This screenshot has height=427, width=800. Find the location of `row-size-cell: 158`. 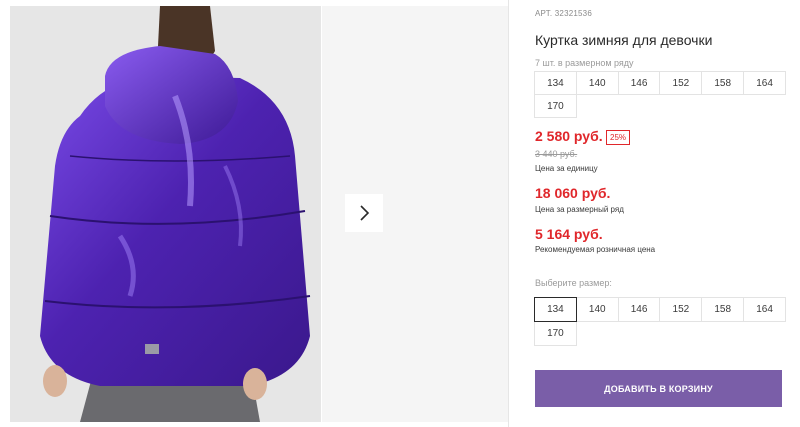

row-size-cell: 158 is located at coordinates (723, 83).